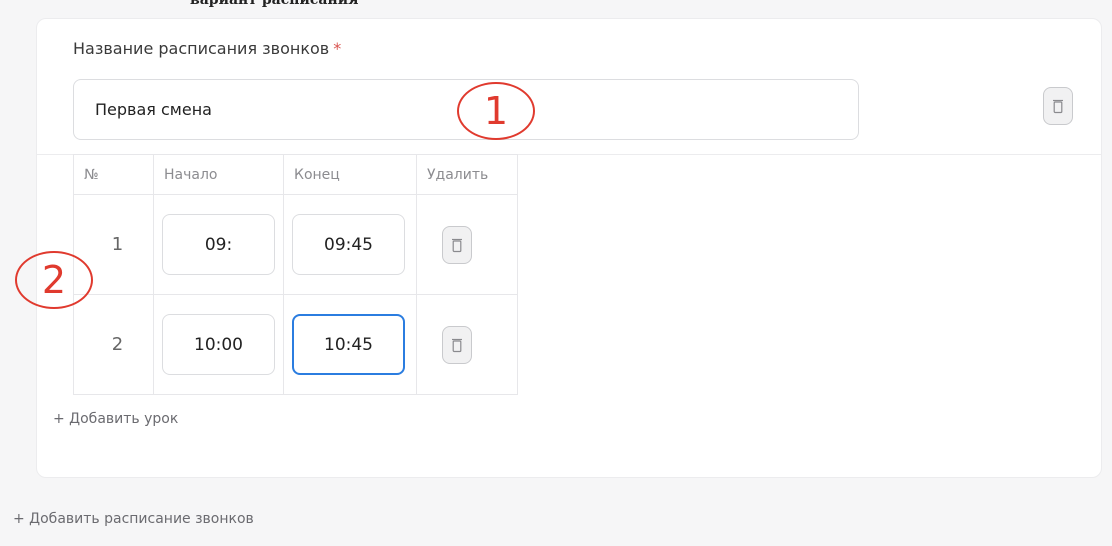 The image size is (1112, 546). What do you see at coordinates (496, 111) in the screenshot?
I see `annotation-marker-1: 1` at bounding box center [496, 111].